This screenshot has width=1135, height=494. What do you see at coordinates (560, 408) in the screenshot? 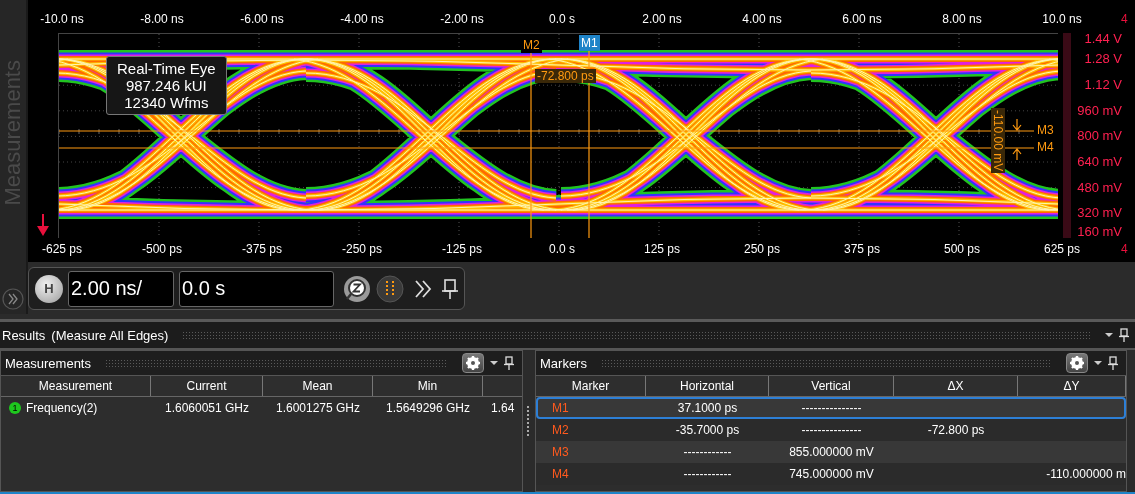
I see `table-cell: M1` at bounding box center [560, 408].